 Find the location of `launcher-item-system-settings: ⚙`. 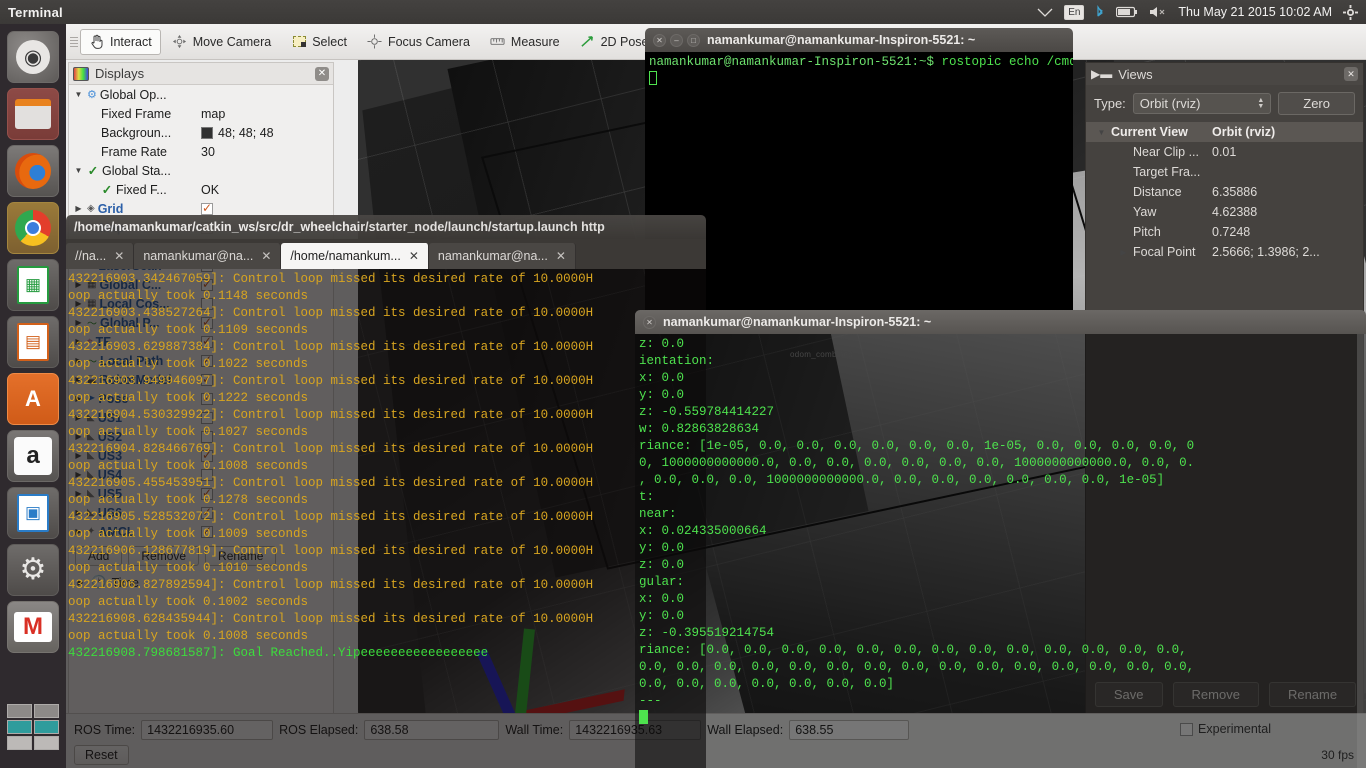

launcher-item-system-settings: ⚙ is located at coordinates (33, 570).